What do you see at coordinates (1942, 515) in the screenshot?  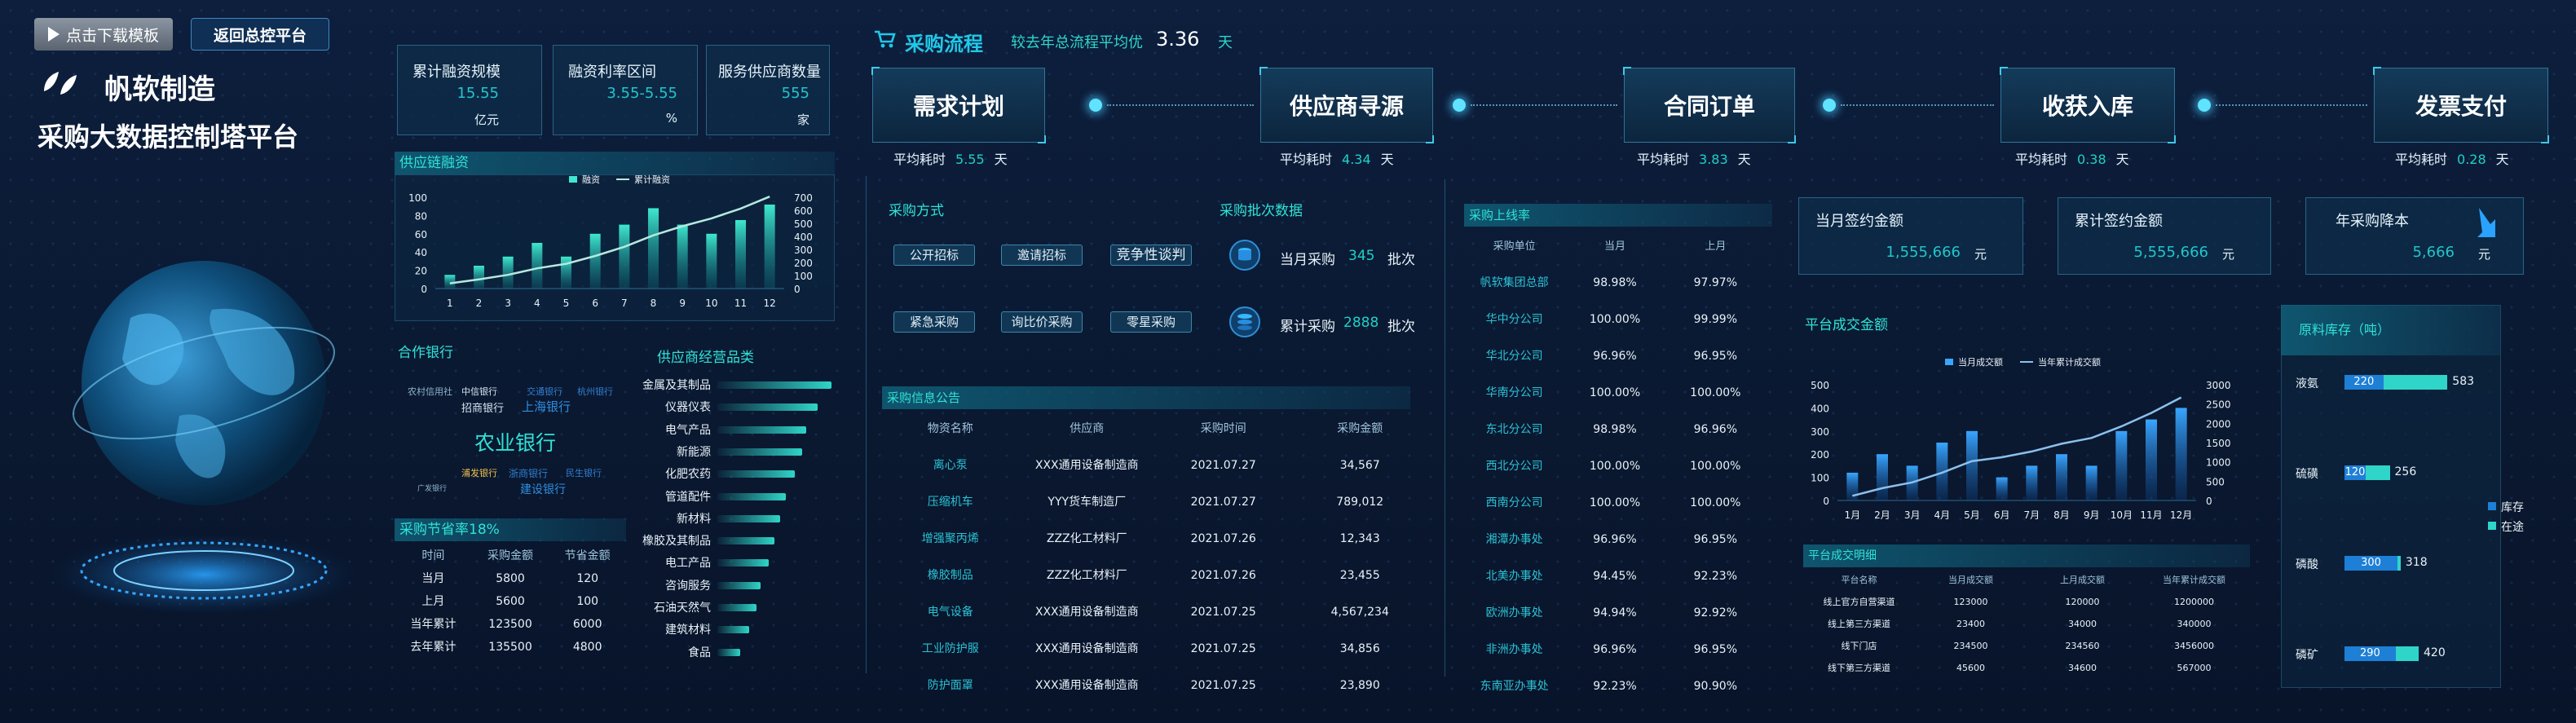 I see `x-tick: 4月` at bounding box center [1942, 515].